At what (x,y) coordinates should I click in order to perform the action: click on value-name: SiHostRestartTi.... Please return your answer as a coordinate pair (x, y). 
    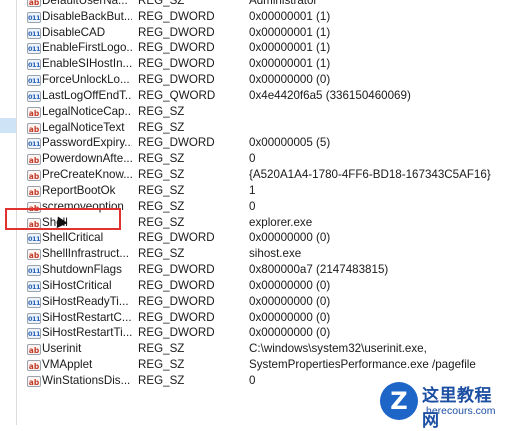
    Looking at the image, I should click on (87, 333).